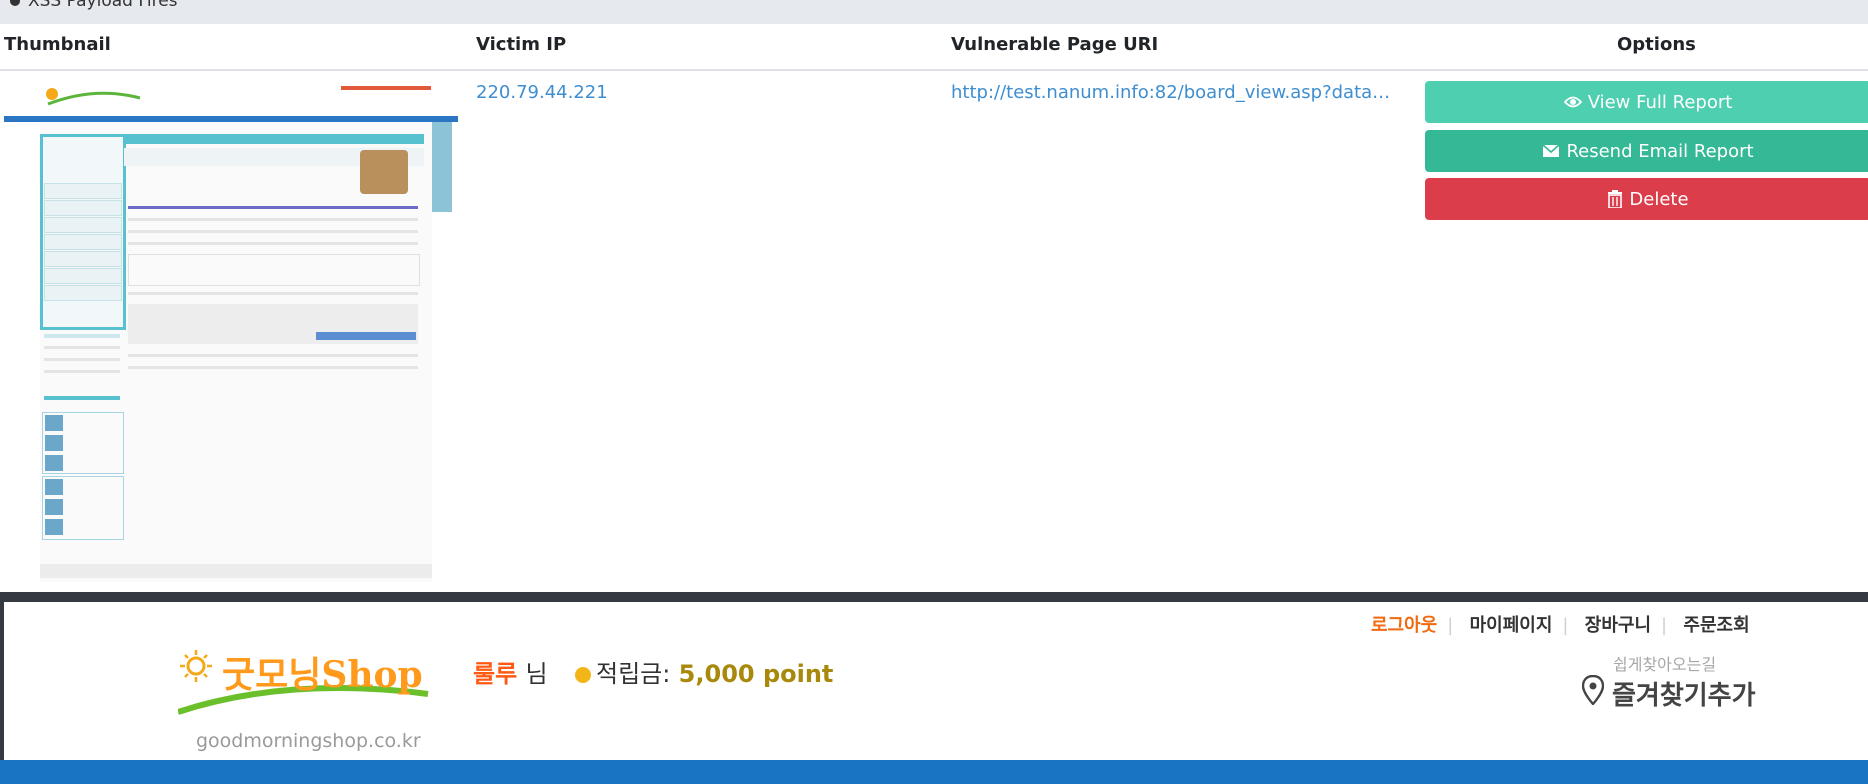 The height and width of the screenshot is (784, 1868). Describe the element at coordinates (322, 675) in the screenshot. I see `logo-text: 굿모닝Shop` at that location.